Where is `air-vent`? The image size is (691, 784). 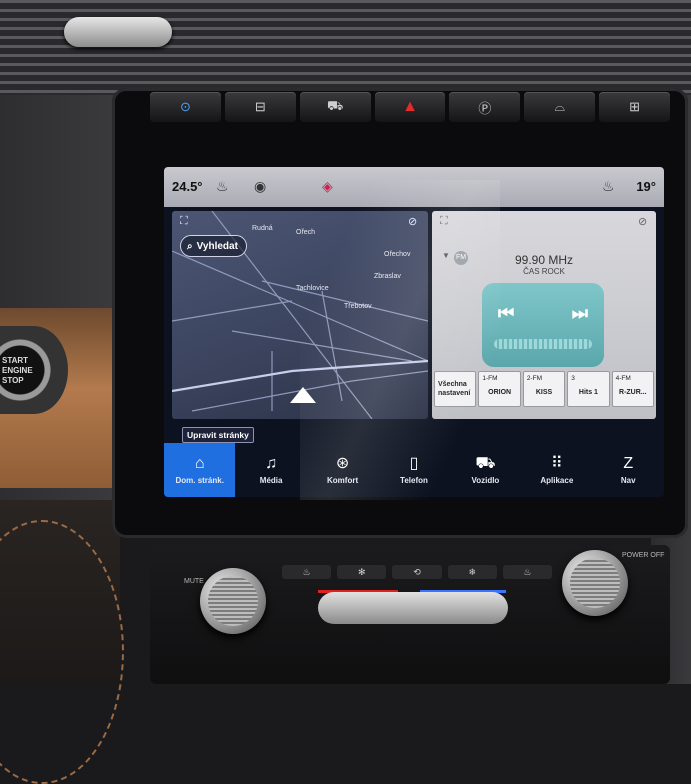 air-vent is located at coordinates (345, 47).